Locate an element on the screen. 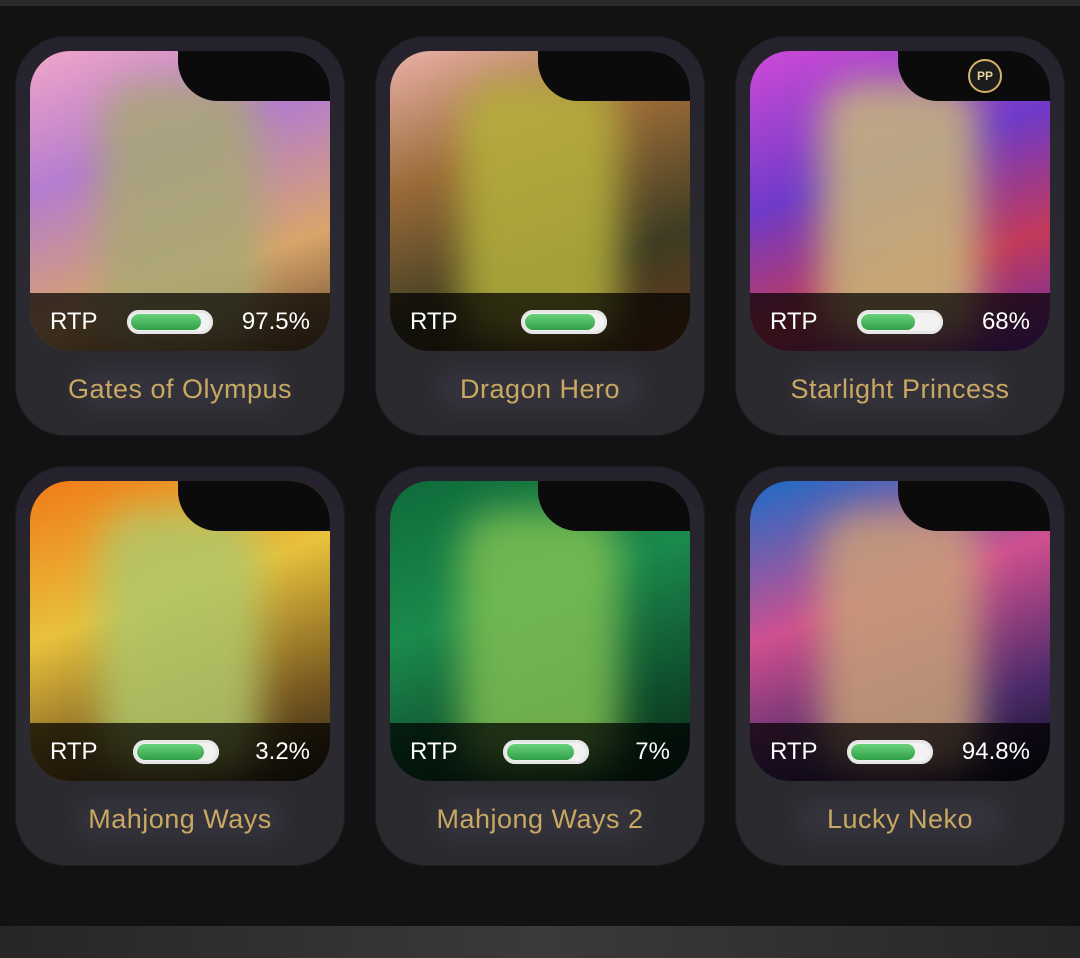 Image resolution: width=1080 pixels, height=958 pixels. game-card: RTP 7% Mahjong Ways 2 is located at coordinates (540, 666).